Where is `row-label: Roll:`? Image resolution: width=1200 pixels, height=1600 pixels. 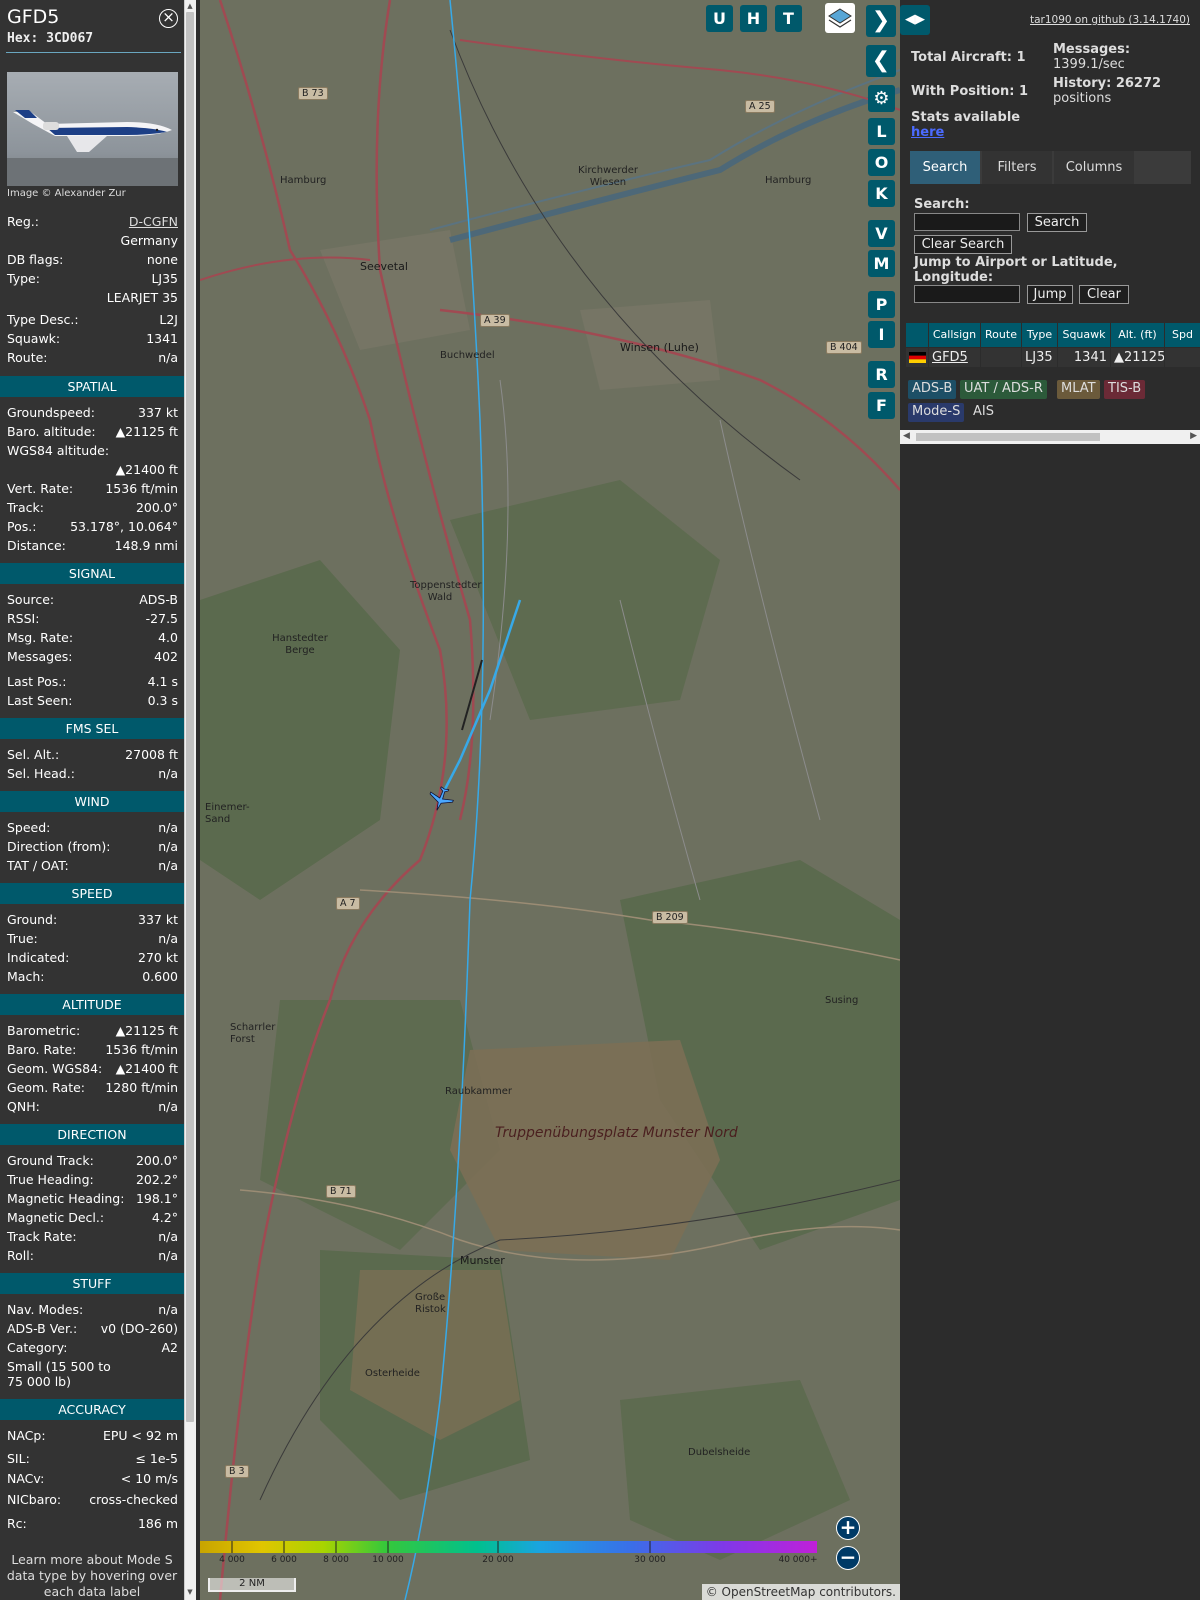 row-label: Roll: is located at coordinates (20, 1255).